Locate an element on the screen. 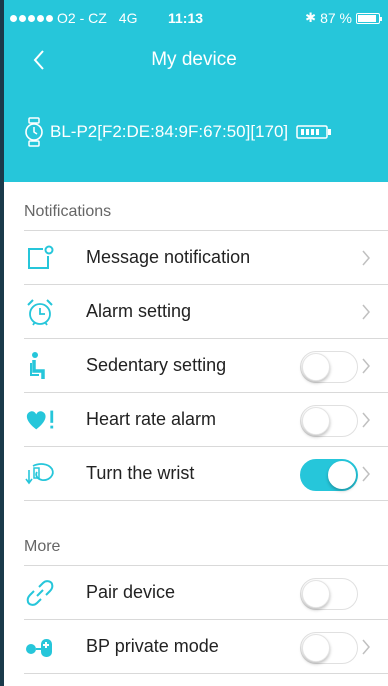 Image resolution: width=388 pixels, height=686 pixels. message-icon is located at coordinates (40, 258).